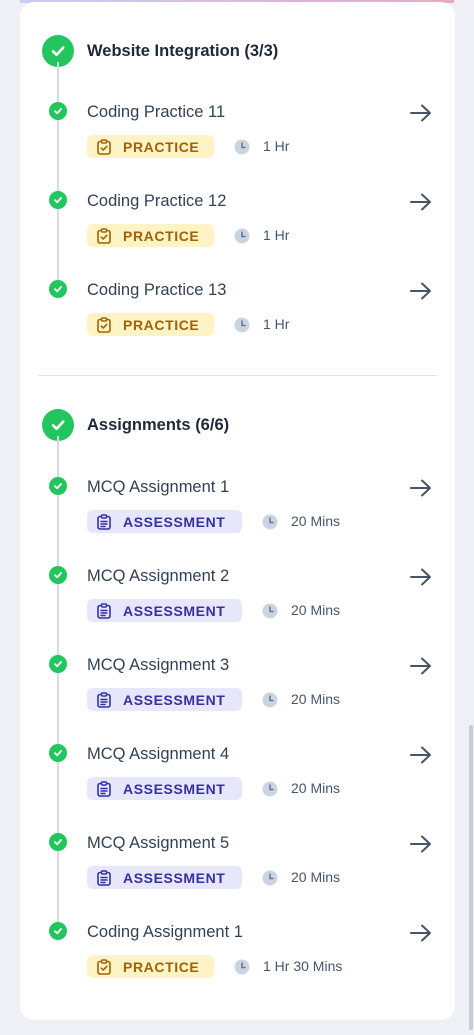 Image resolution: width=474 pixels, height=1035 pixels. Describe the element at coordinates (158, 424) in the screenshot. I see `section-title: Assignments (6/6)` at that location.